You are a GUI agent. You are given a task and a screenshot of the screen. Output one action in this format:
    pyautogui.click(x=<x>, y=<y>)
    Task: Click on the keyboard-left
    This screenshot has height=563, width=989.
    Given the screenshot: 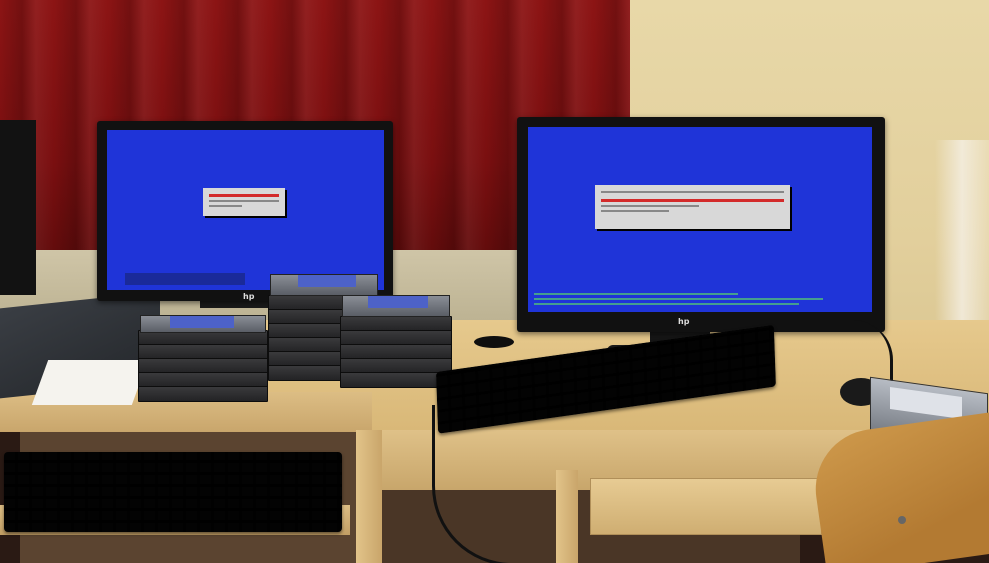 What is the action you would take?
    pyautogui.click(x=173, y=492)
    